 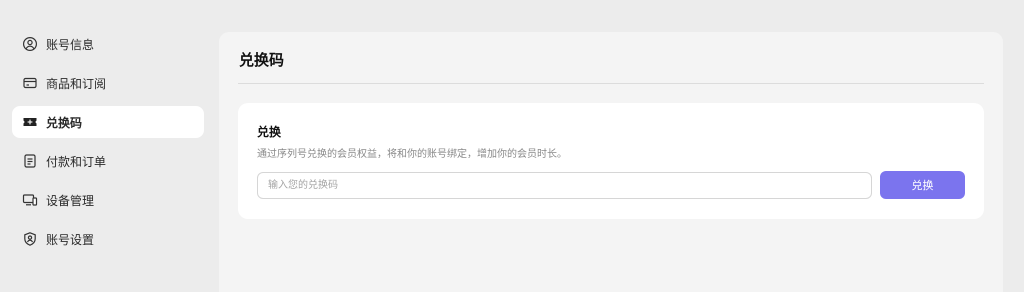 I want to click on sidebar-item-payments-orders: 付款和订单, so click(x=108, y=161).